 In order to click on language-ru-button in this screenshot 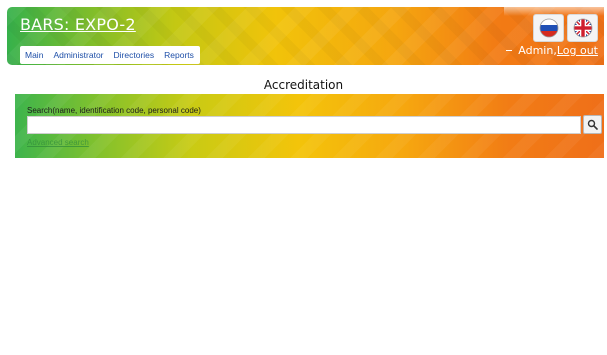, I will do `click(548, 28)`.